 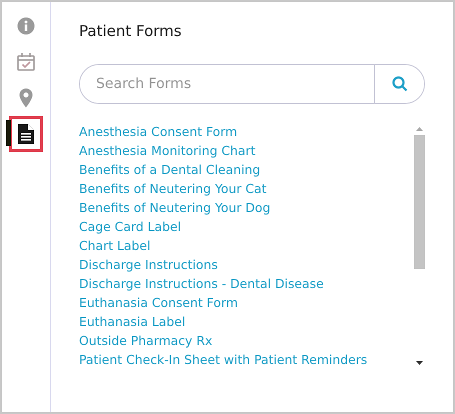 I want to click on location-pin-icon, so click(x=26, y=98).